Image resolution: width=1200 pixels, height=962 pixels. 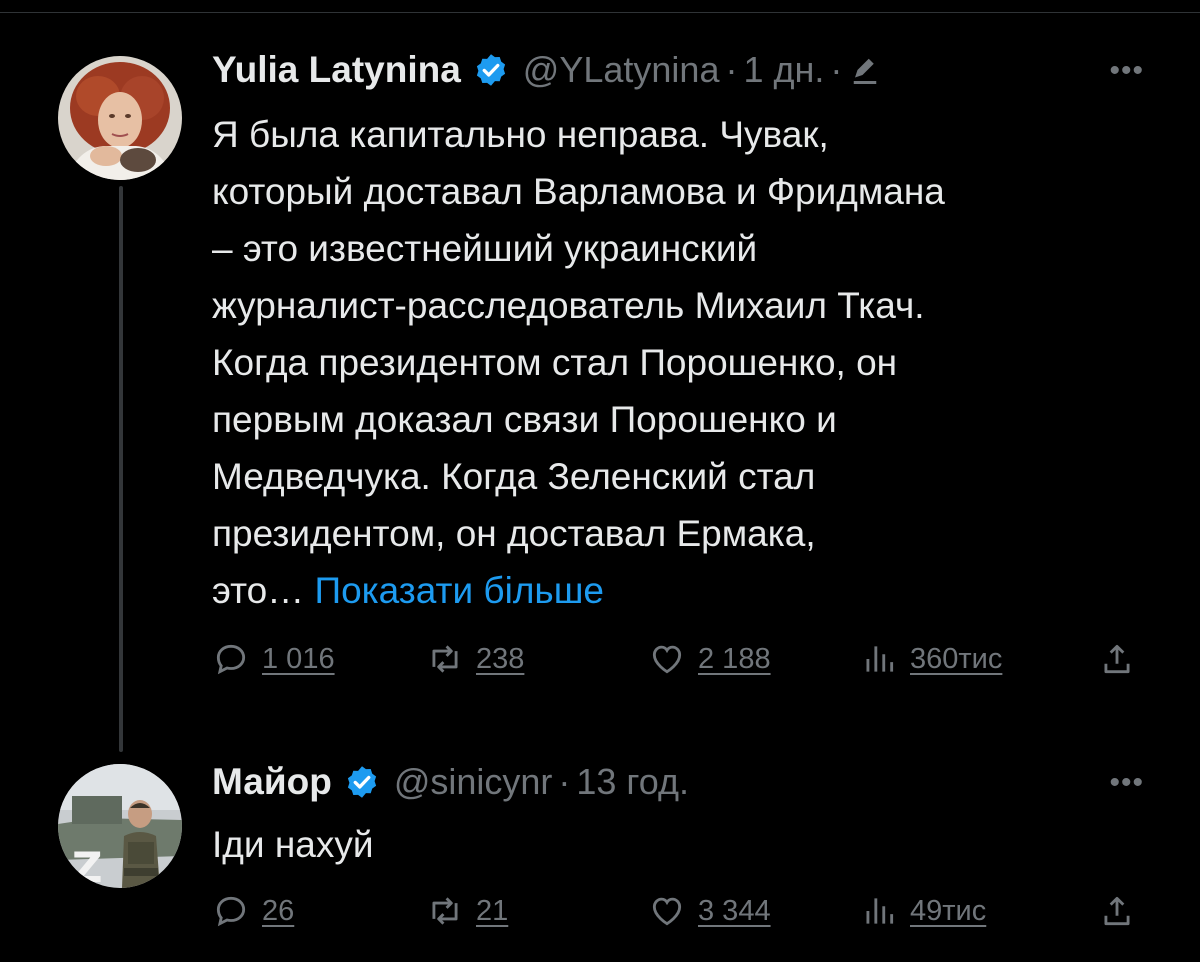 I want to click on show-more-link: Показати більше, so click(x=459, y=590).